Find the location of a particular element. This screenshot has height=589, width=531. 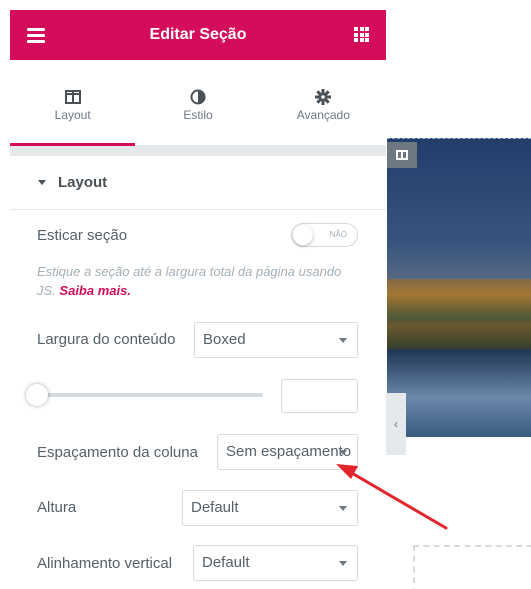

tab-estilo: Estilo is located at coordinates (197, 102).